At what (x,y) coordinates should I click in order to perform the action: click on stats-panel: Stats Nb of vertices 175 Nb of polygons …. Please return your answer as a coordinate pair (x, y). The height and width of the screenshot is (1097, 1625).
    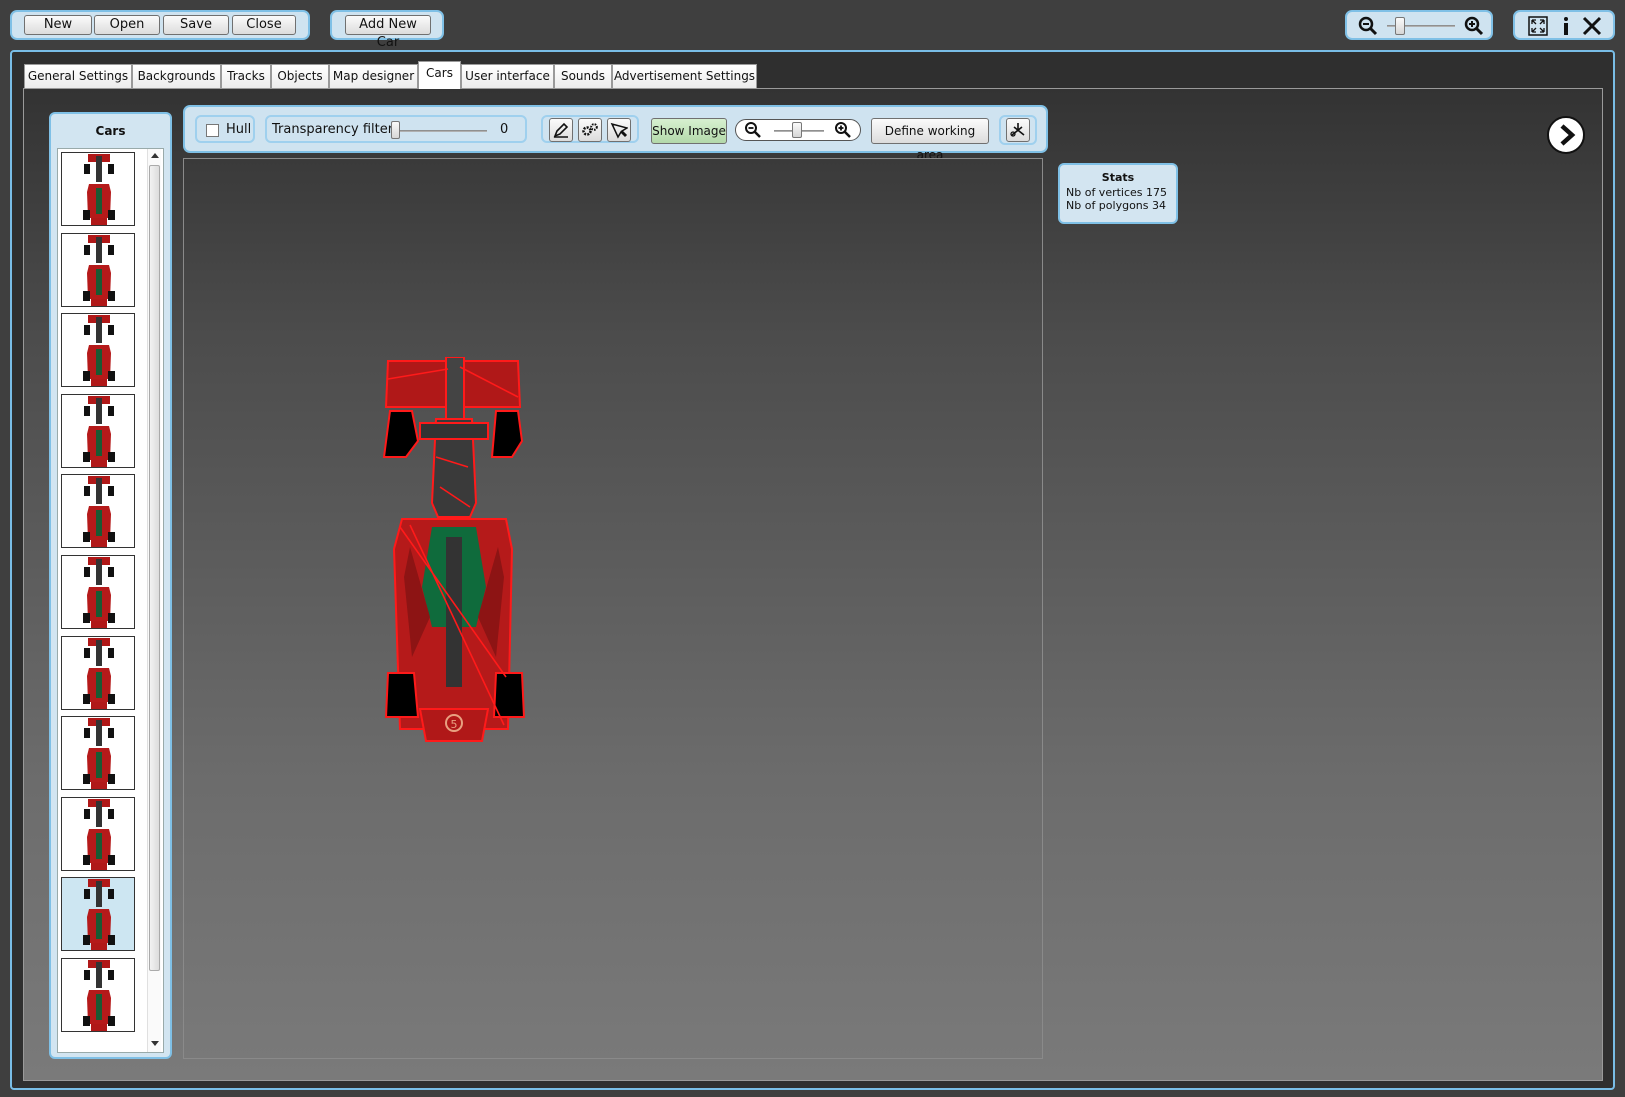
    Looking at the image, I should click on (1118, 193).